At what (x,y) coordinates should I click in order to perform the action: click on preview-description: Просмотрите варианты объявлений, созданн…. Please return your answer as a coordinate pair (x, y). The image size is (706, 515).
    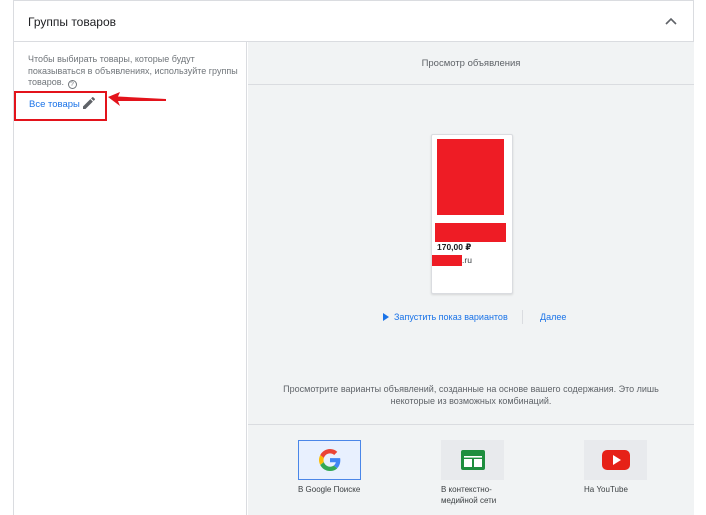
    Looking at the image, I should click on (471, 395).